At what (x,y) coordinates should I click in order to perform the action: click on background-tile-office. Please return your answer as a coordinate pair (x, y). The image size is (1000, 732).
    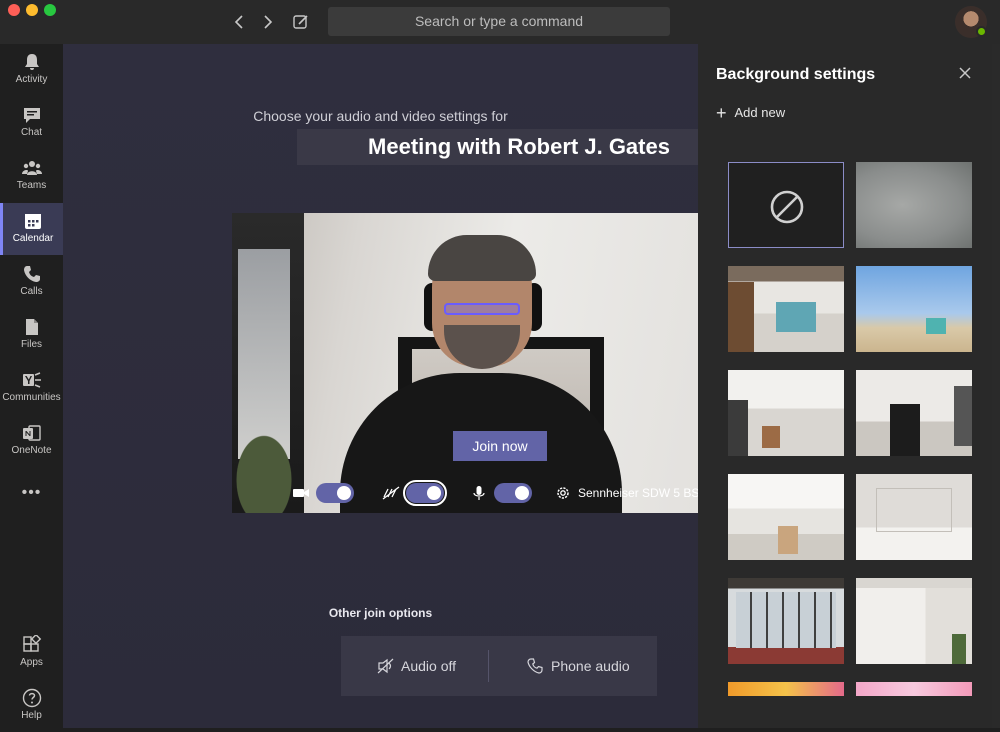
    Looking at the image, I should click on (786, 309).